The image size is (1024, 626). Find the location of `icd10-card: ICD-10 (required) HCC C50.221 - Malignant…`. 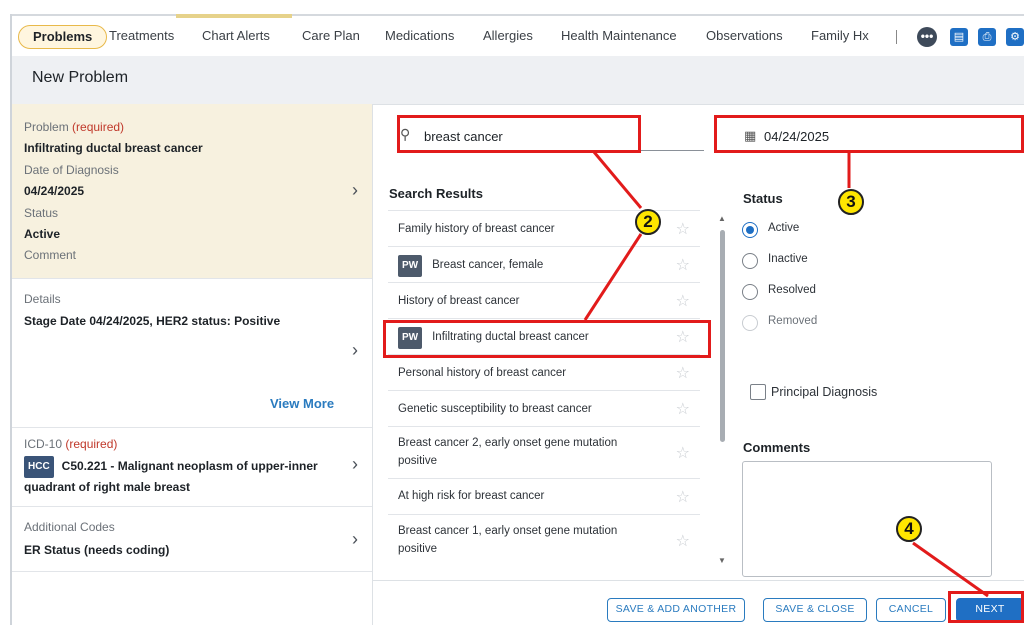

icd10-card: ICD-10 (required) HCC C50.221 - Malignant… is located at coordinates (192, 467).